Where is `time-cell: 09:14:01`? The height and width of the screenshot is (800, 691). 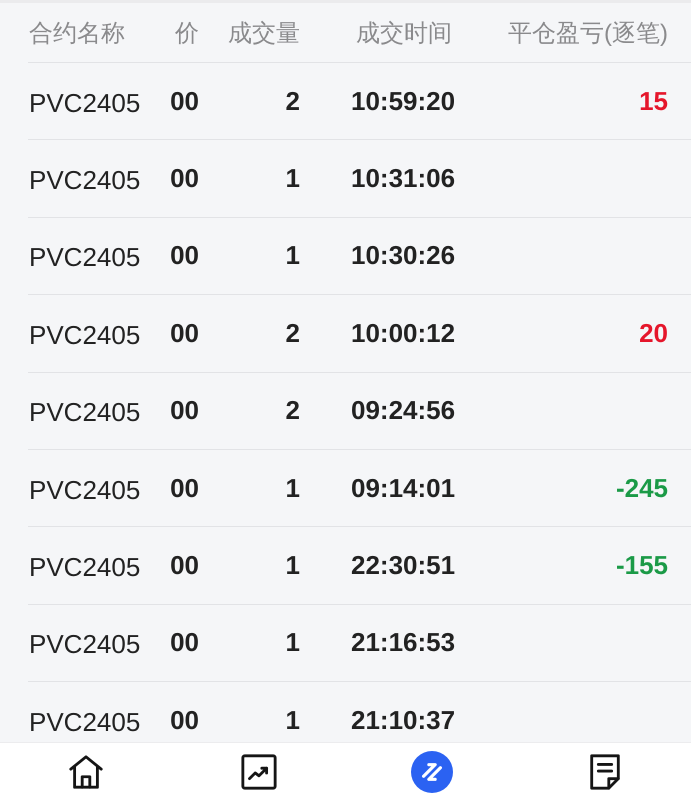
time-cell: 09:14:01 is located at coordinates (403, 488).